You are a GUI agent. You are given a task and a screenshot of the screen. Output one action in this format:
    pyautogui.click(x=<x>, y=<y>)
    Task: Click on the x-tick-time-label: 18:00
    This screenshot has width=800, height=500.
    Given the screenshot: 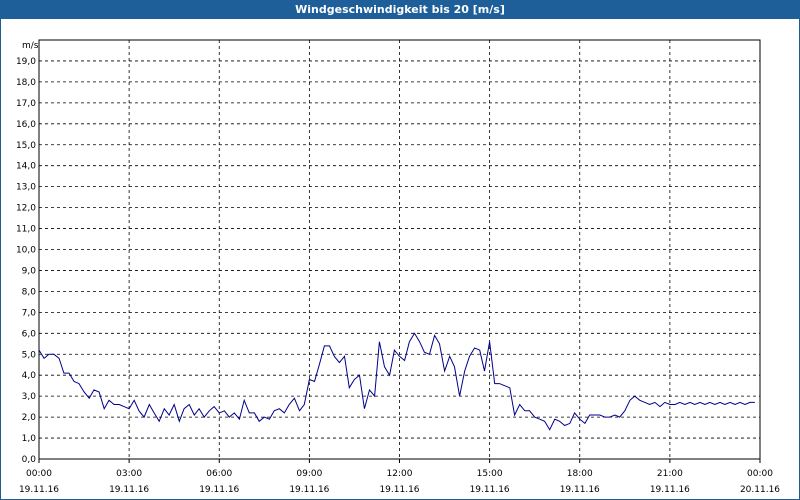 What is the action you would take?
    pyautogui.click(x=580, y=474)
    